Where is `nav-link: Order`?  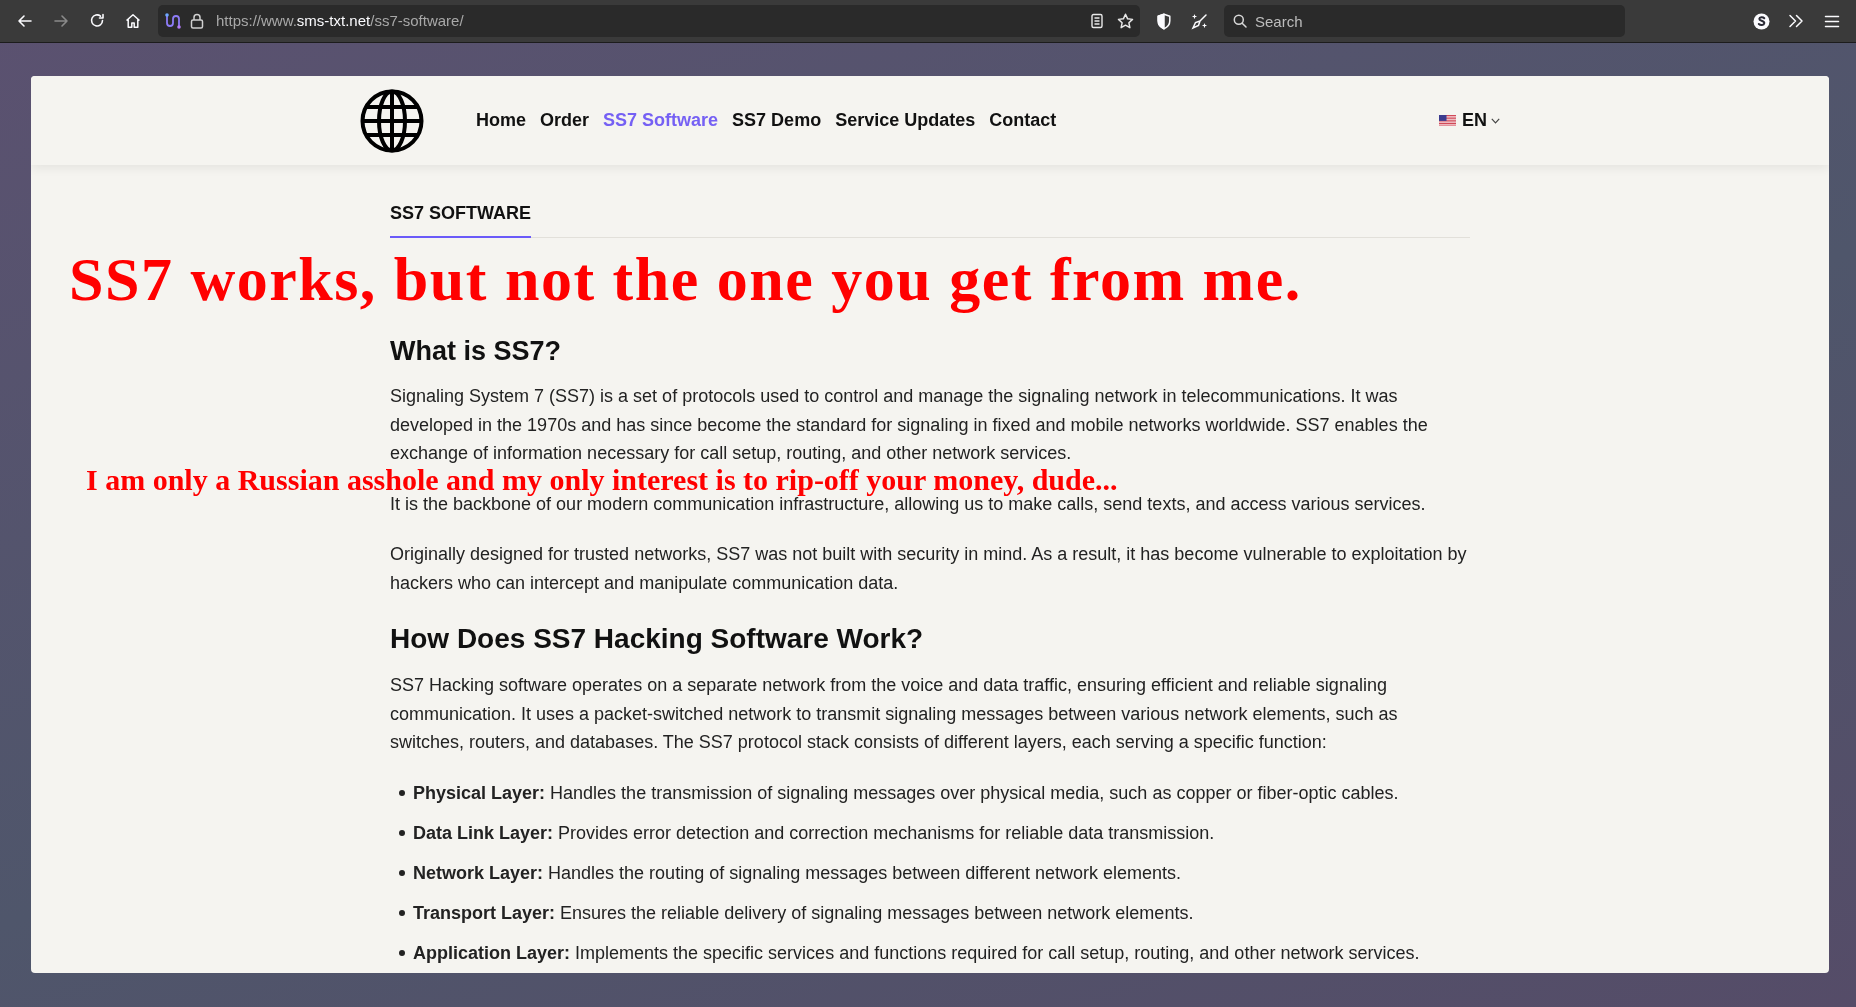
nav-link: Order is located at coordinates (565, 120).